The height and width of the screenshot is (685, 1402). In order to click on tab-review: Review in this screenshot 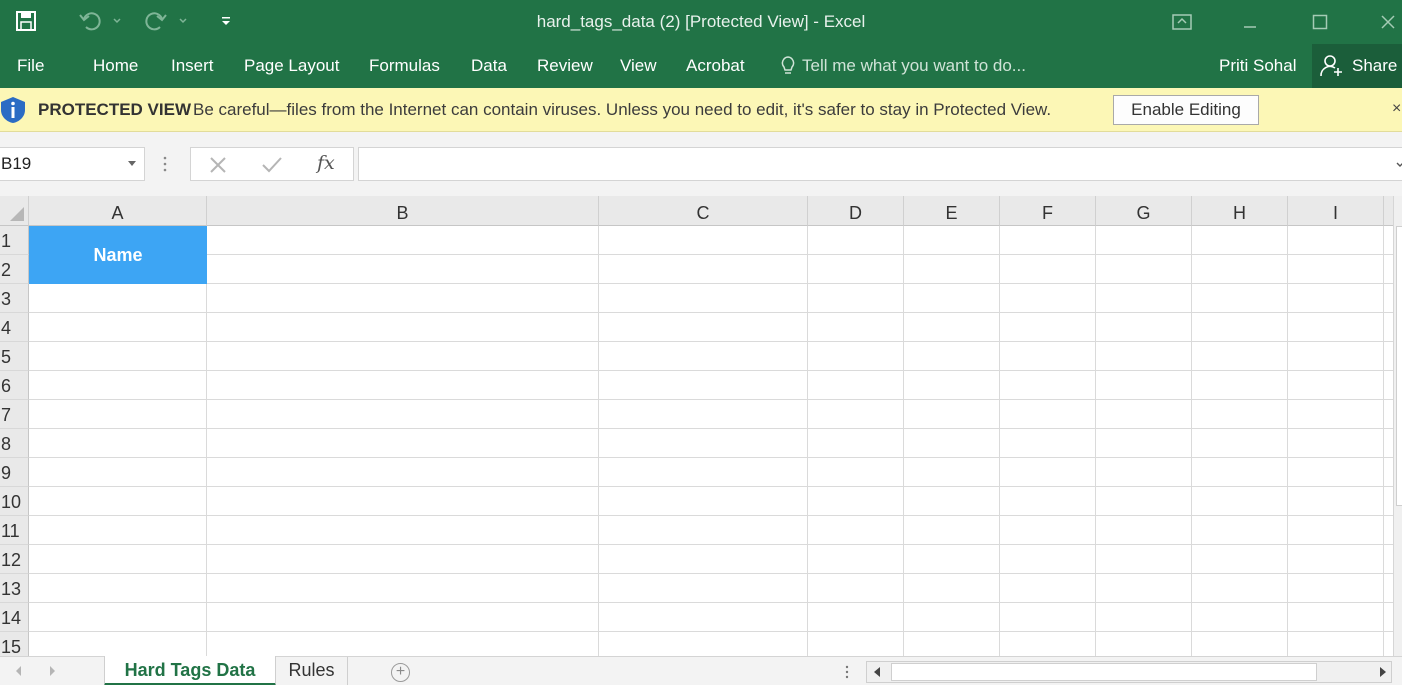, I will do `click(565, 66)`.